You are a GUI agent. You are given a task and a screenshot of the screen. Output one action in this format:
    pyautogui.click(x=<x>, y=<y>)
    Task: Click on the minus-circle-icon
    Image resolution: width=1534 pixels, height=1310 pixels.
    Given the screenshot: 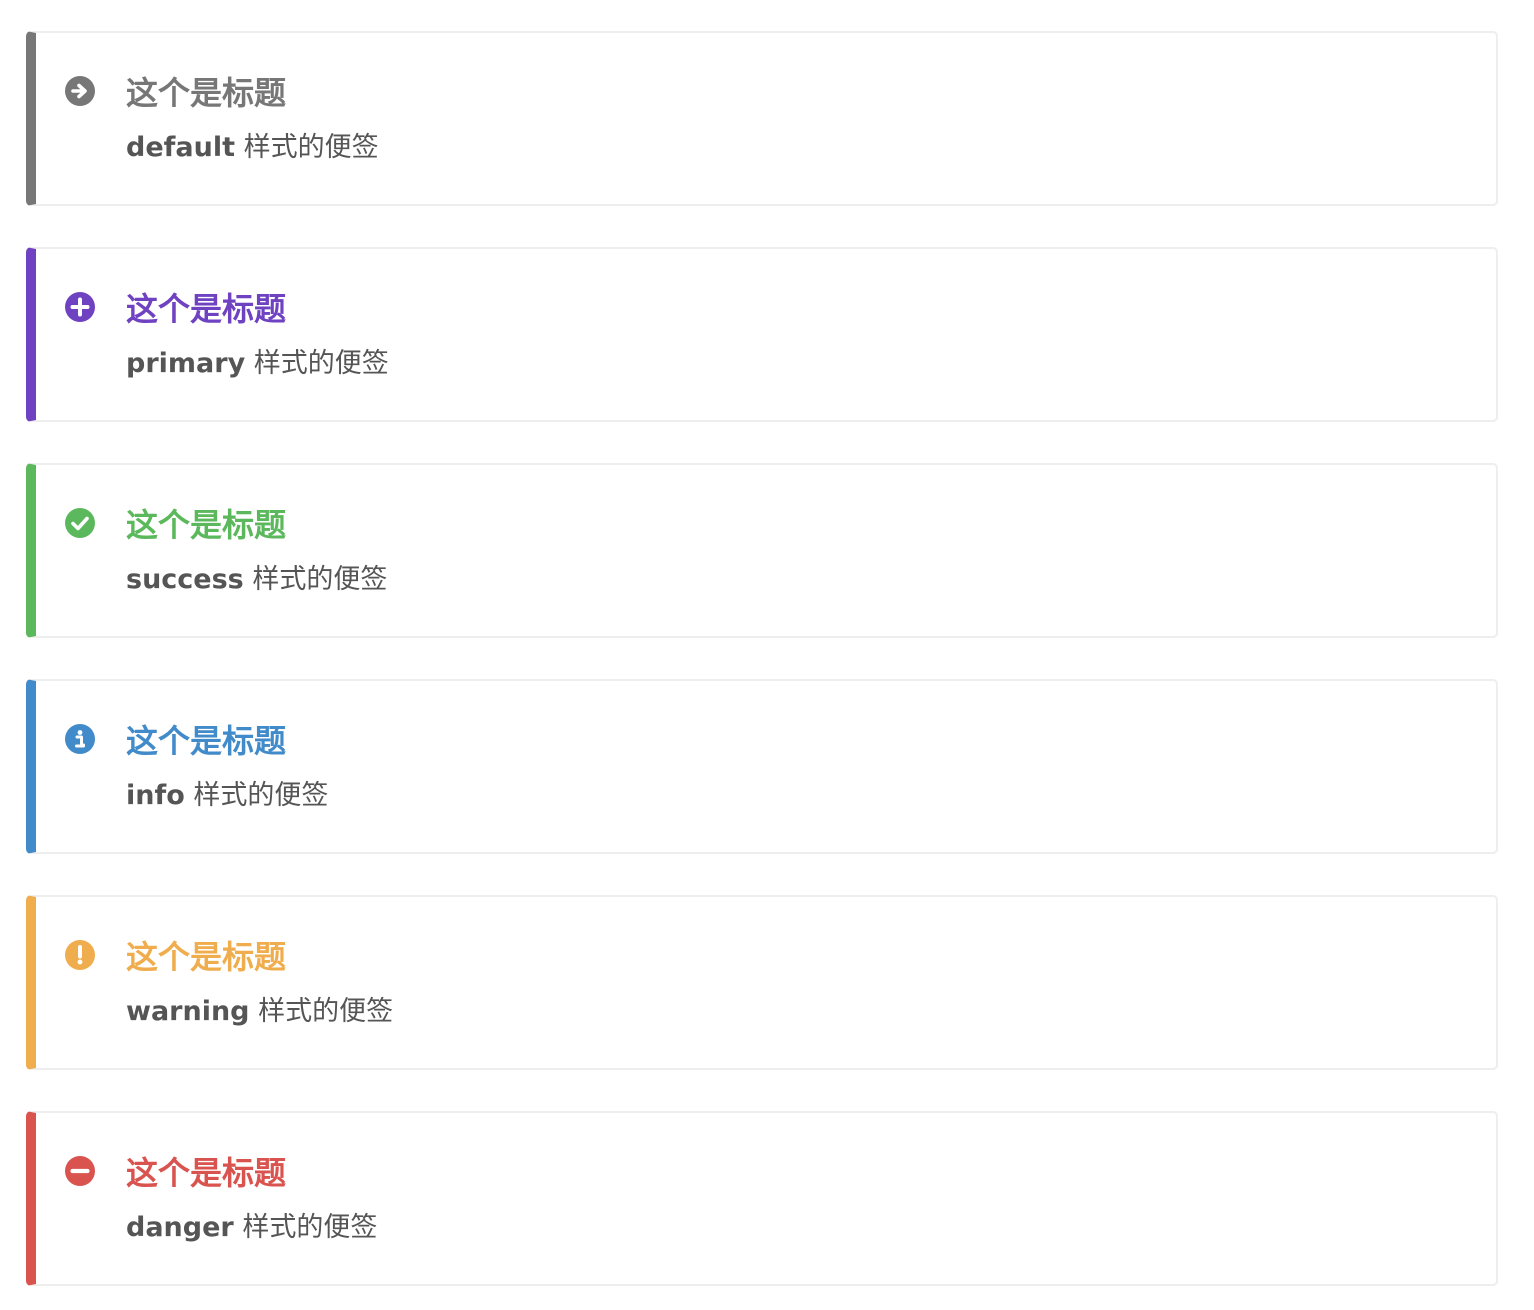 What is the action you would take?
    pyautogui.click(x=80, y=1171)
    